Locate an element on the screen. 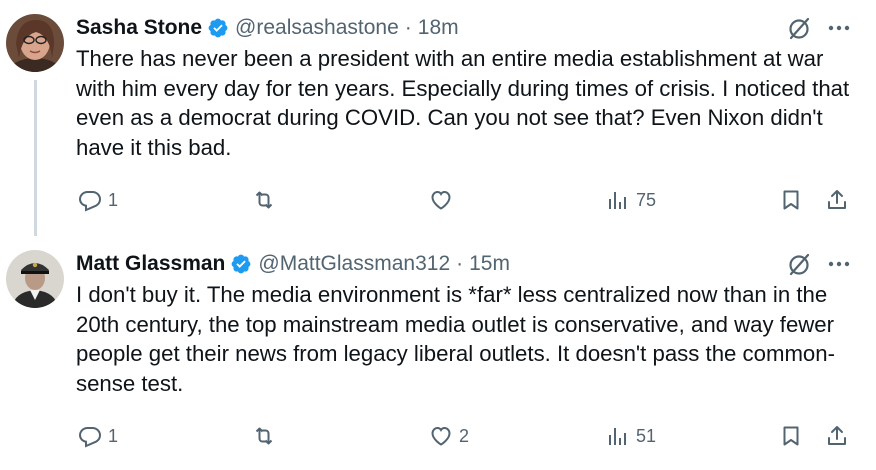 The image size is (876, 470). timestamp: 15m is located at coordinates (489, 264).